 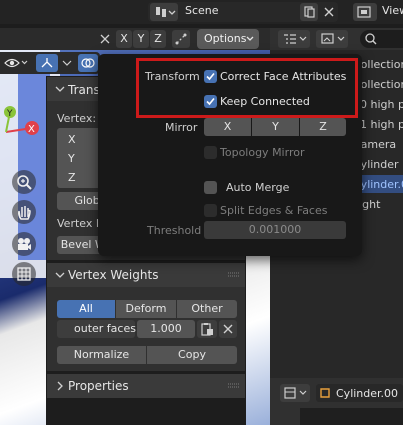 What do you see at coordinates (371, 39) in the screenshot?
I see `search-icon` at bounding box center [371, 39].